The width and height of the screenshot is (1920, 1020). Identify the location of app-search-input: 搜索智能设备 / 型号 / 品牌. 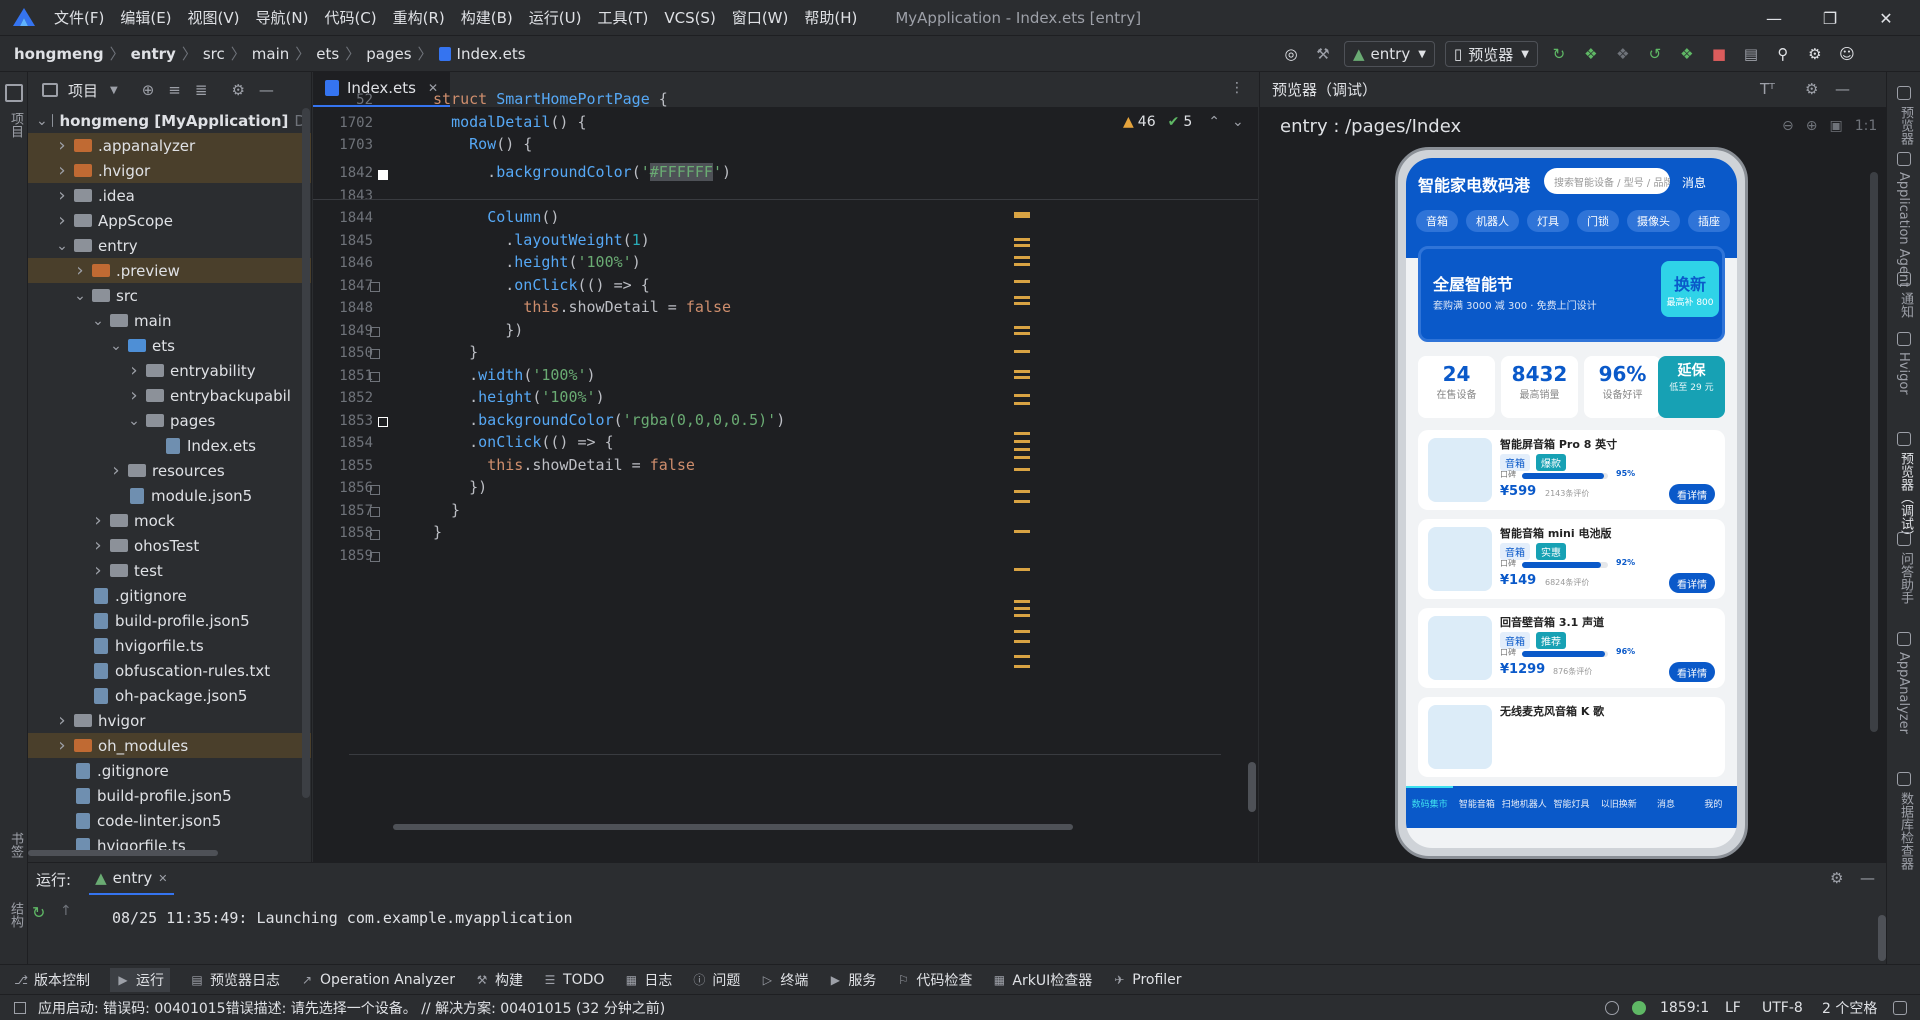
(1607, 181).